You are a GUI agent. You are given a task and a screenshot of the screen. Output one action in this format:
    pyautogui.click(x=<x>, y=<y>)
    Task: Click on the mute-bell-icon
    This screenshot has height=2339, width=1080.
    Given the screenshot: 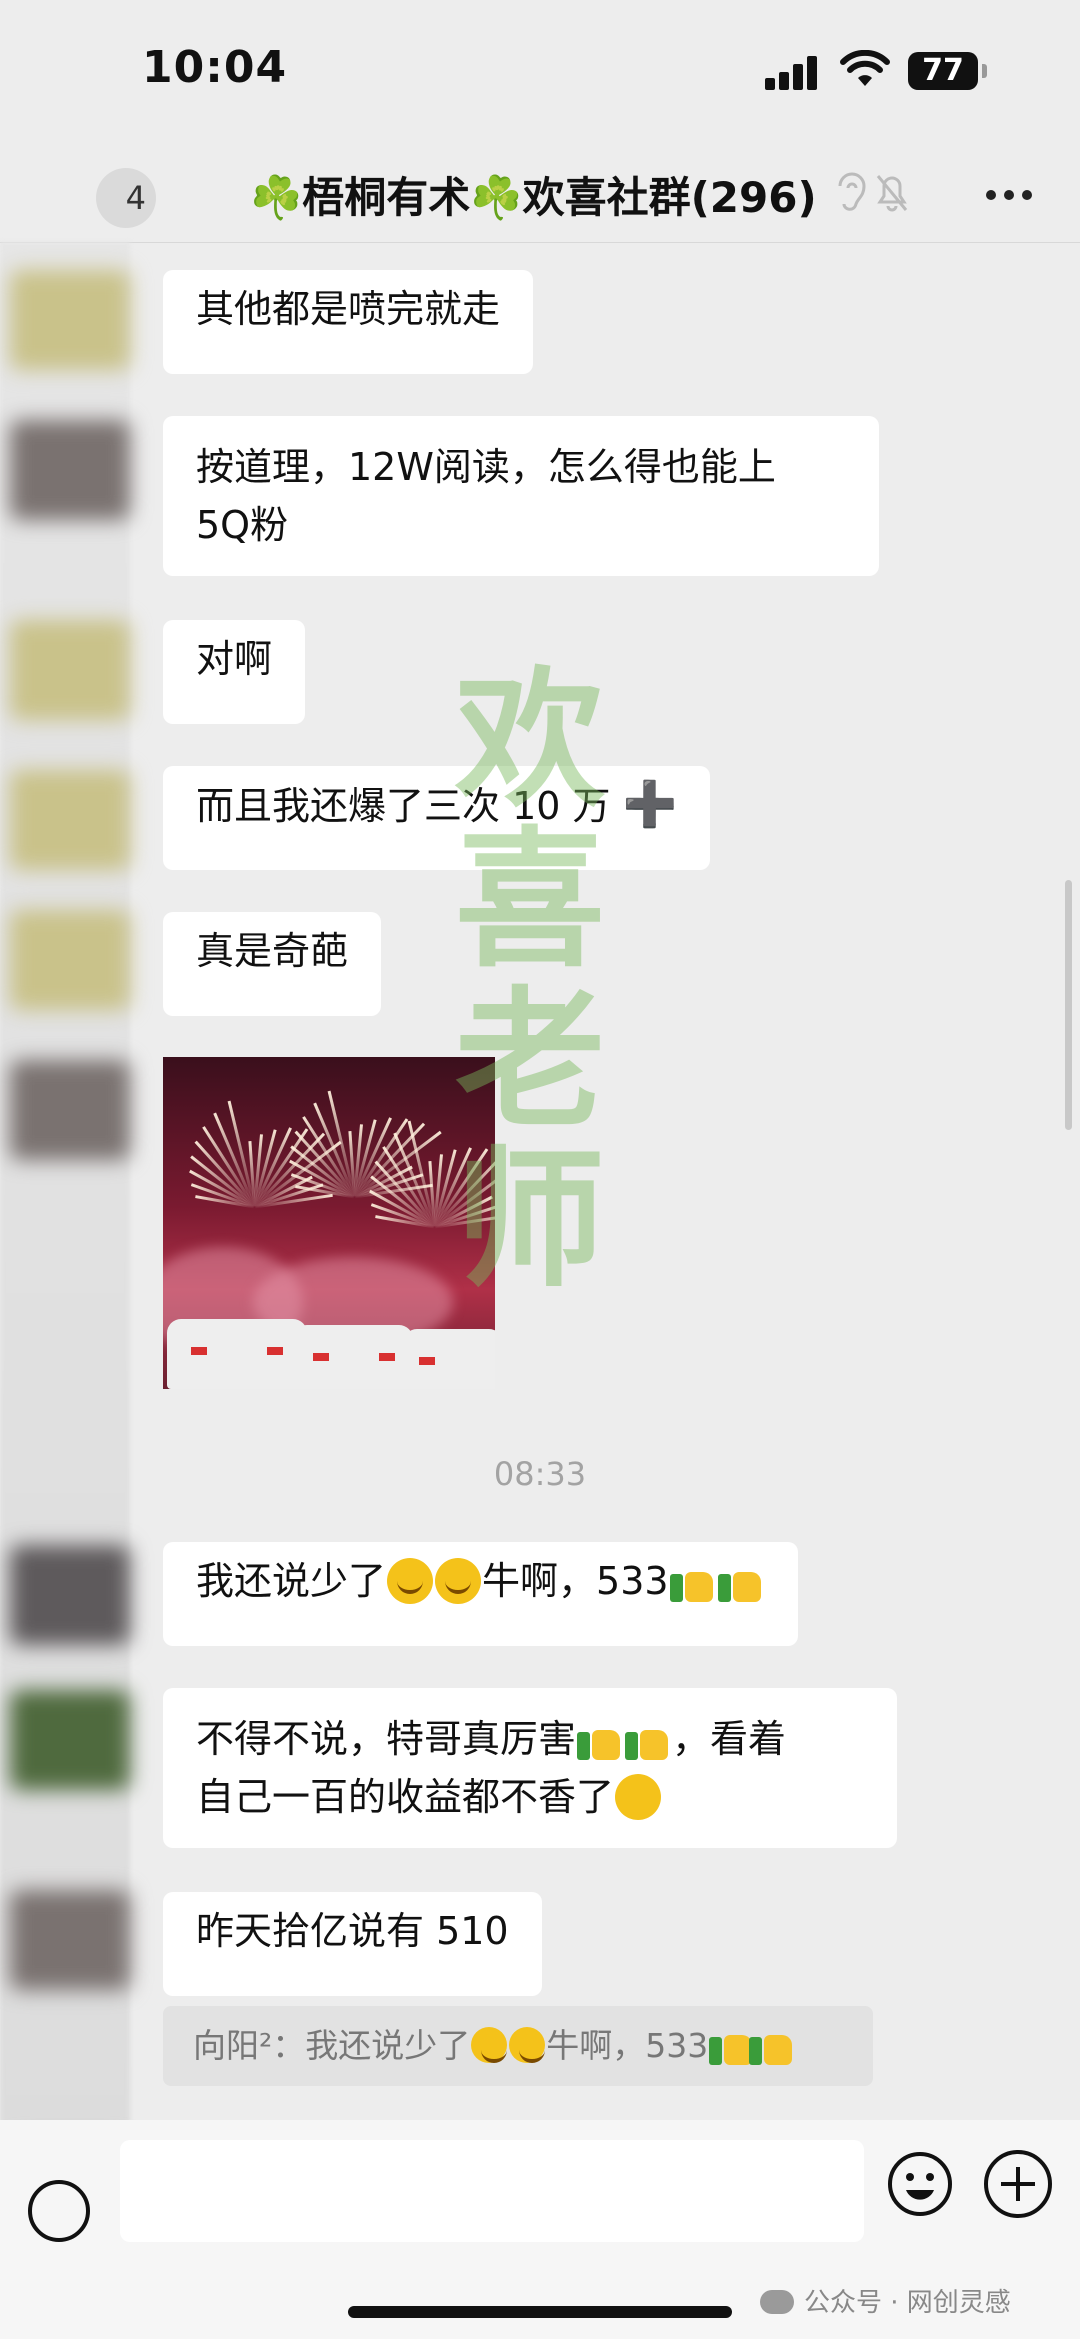 What is the action you would take?
    pyautogui.click(x=892, y=193)
    